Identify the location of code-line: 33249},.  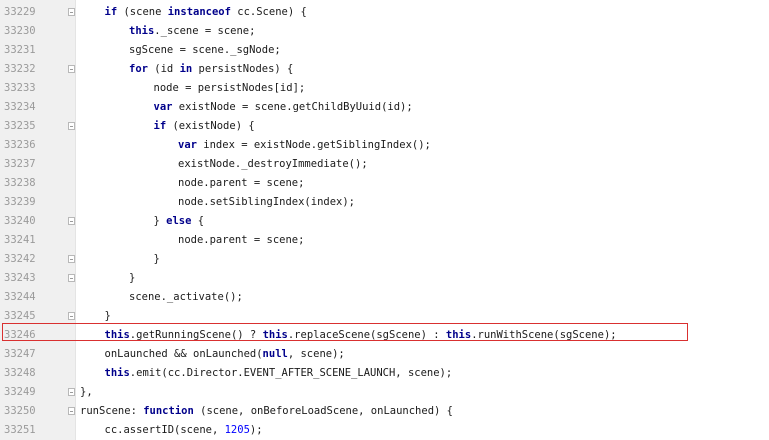
(384, 392).